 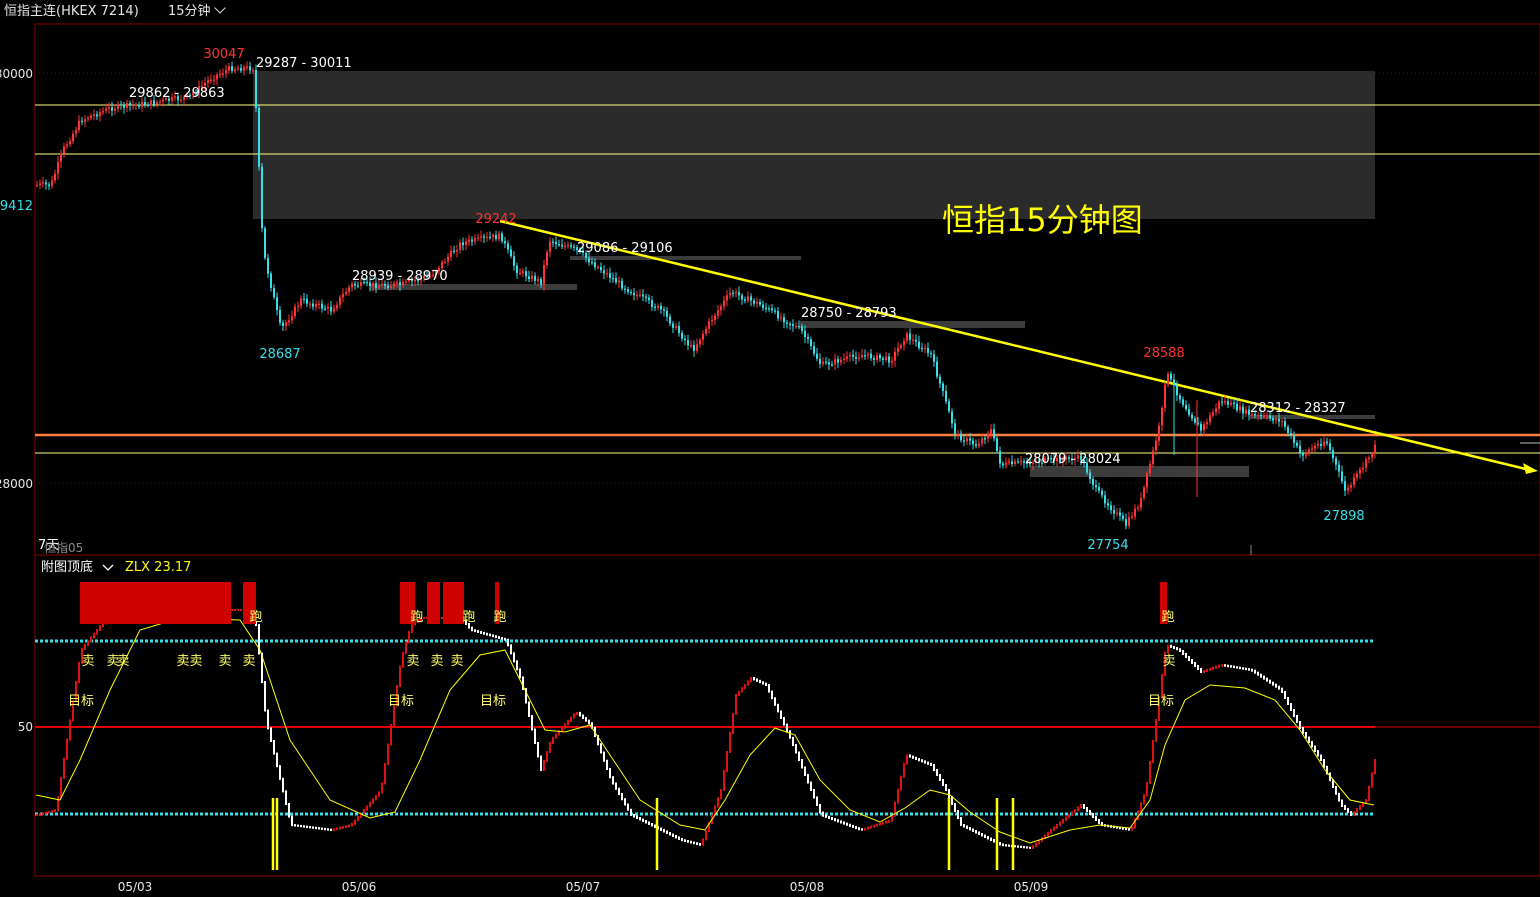 What do you see at coordinates (25, 727) in the screenshot?
I see `level-50-label: 50` at bounding box center [25, 727].